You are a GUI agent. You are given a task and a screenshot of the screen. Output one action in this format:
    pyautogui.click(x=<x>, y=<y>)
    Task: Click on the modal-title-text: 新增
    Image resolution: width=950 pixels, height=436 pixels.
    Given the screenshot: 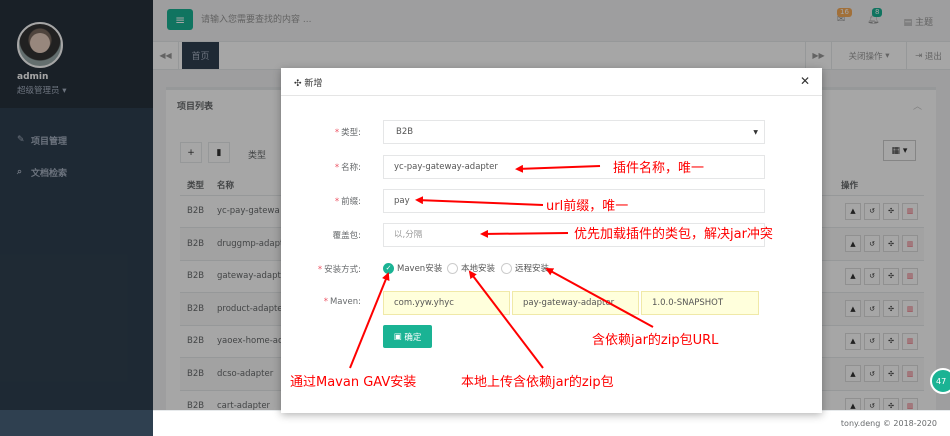 What is the action you would take?
    pyautogui.click(x=313, y=84)
    